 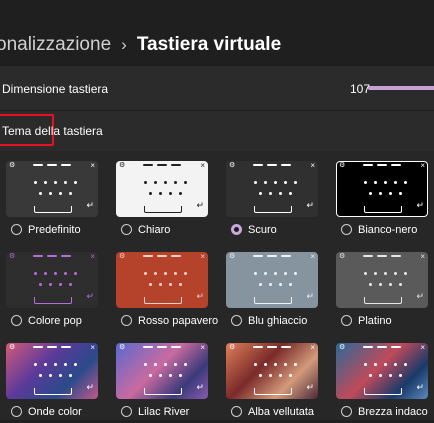 What do you see at coordinates (55, 44) in the screenshot?
I see `breadcrumb-parent: onalizzazione` at bounding box center [55, 44].